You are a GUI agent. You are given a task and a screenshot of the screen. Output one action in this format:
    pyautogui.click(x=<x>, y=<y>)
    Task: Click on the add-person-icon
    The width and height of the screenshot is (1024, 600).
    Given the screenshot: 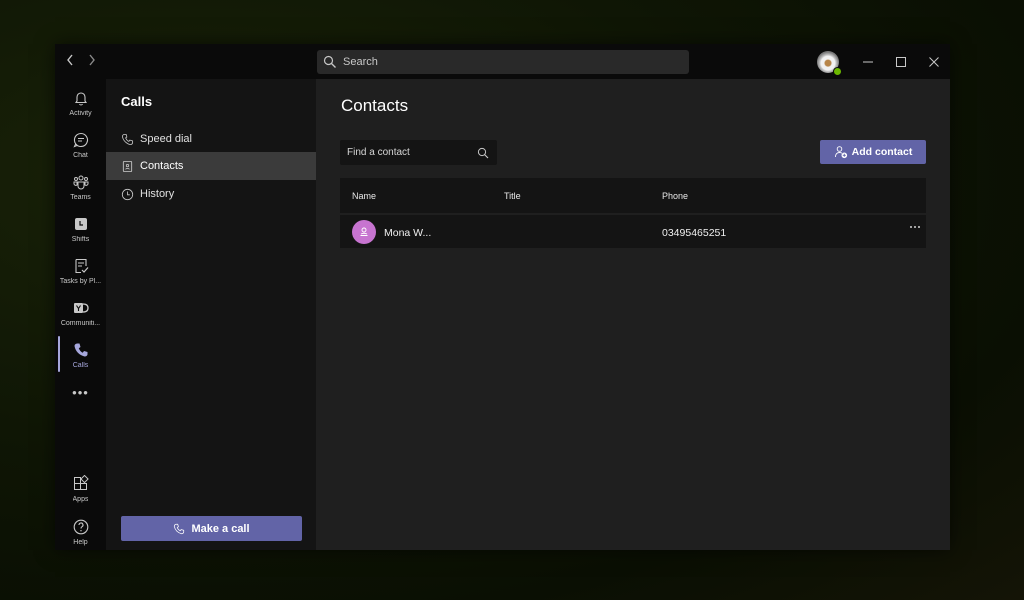 What is the action you would take?
    pyautogui.click(x=840, y=152)
    